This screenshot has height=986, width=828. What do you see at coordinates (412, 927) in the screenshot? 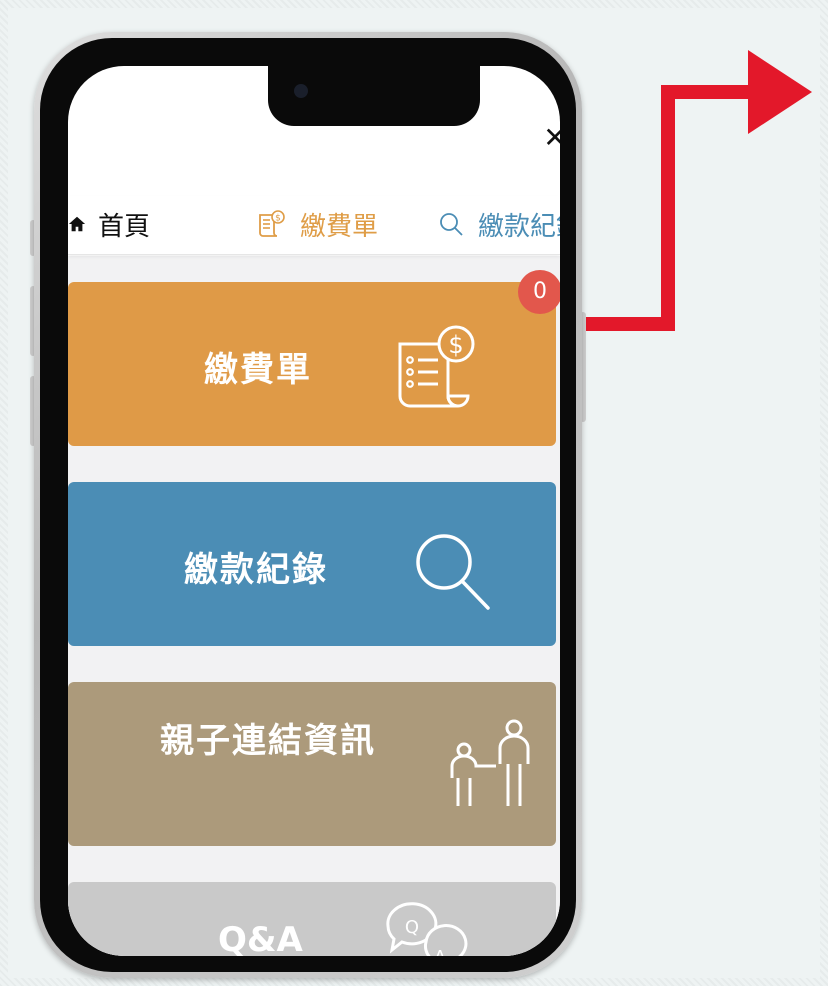
I see `svg-text: Q` at bounding box center [412, 927].